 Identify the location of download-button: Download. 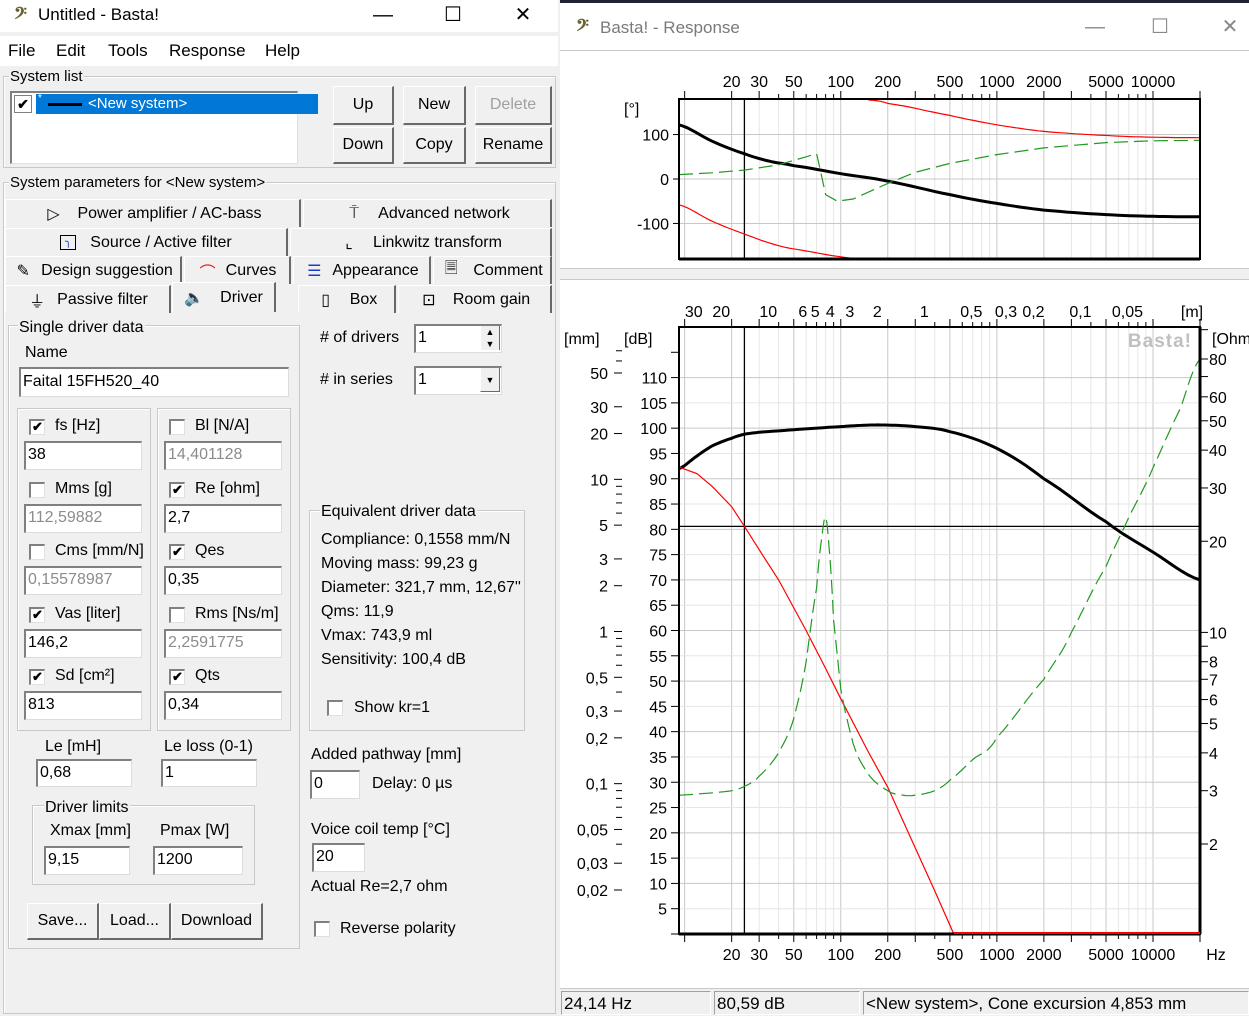
(217, 921).